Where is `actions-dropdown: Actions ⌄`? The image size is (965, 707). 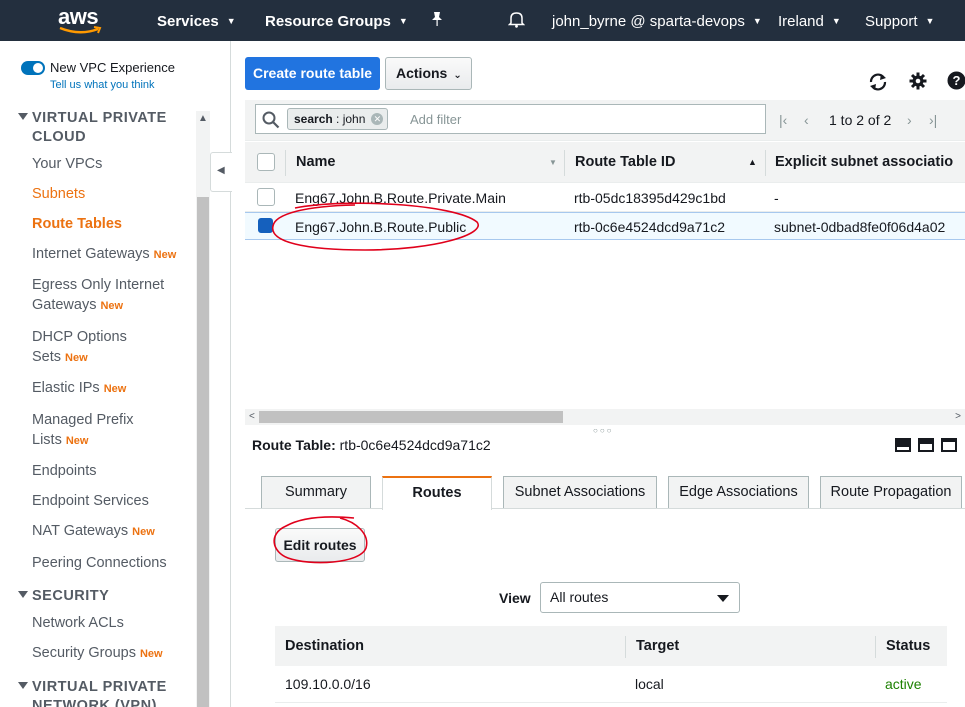
actions-dropdown: Actions ⌄ is located at coordinates (428, 73).